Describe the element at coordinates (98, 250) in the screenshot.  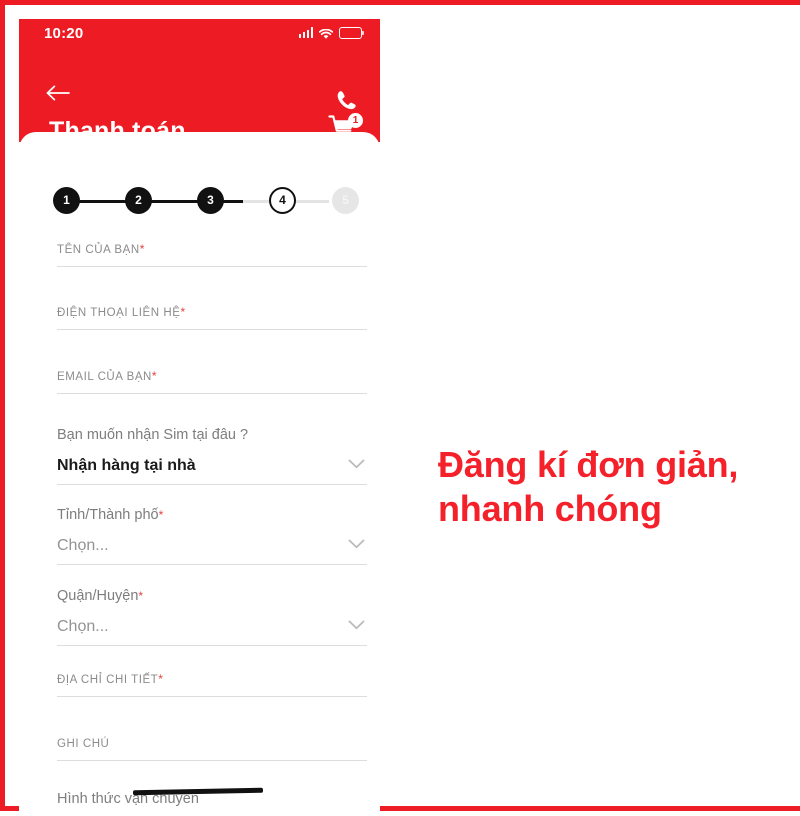
I see `field-label: TÊN CỦA BẠN` at that location.